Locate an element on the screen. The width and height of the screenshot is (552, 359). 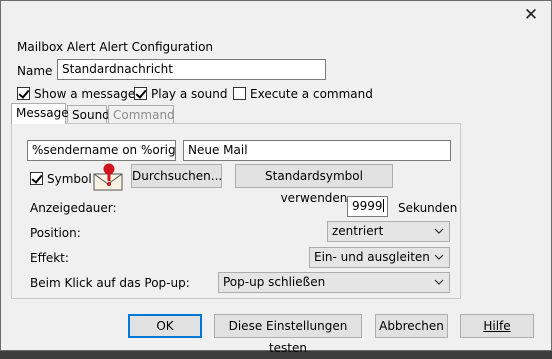
symbol-checkbox: Symbol is located at coordinates (61, 179).